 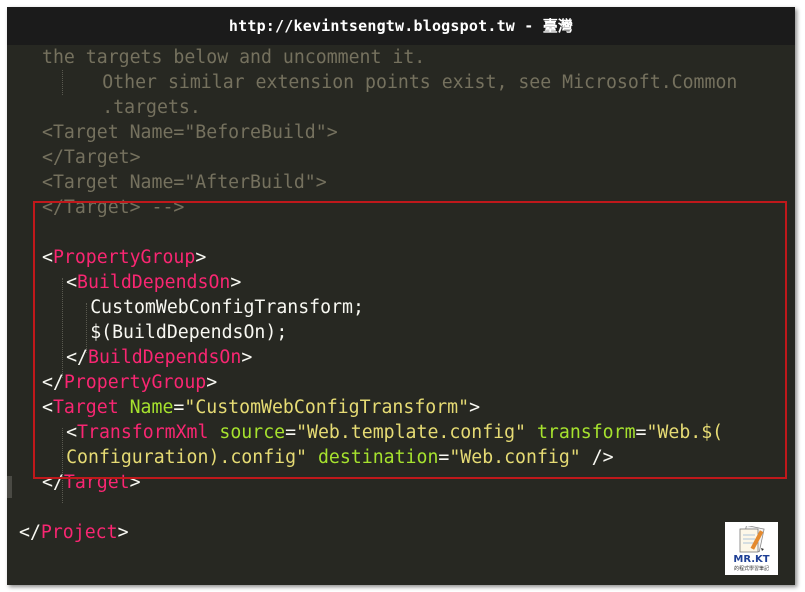 I want to click on code-line: the targets below and uncomment it., so click(x=233, y=57).